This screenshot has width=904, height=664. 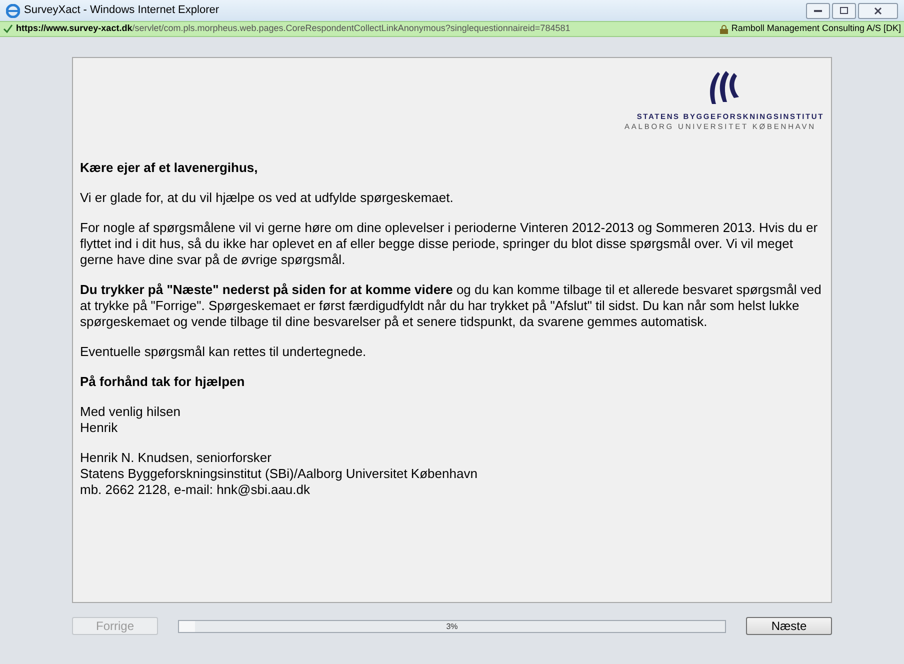 I want to click on letter-line: Henrik, so click(x=99, y=428).